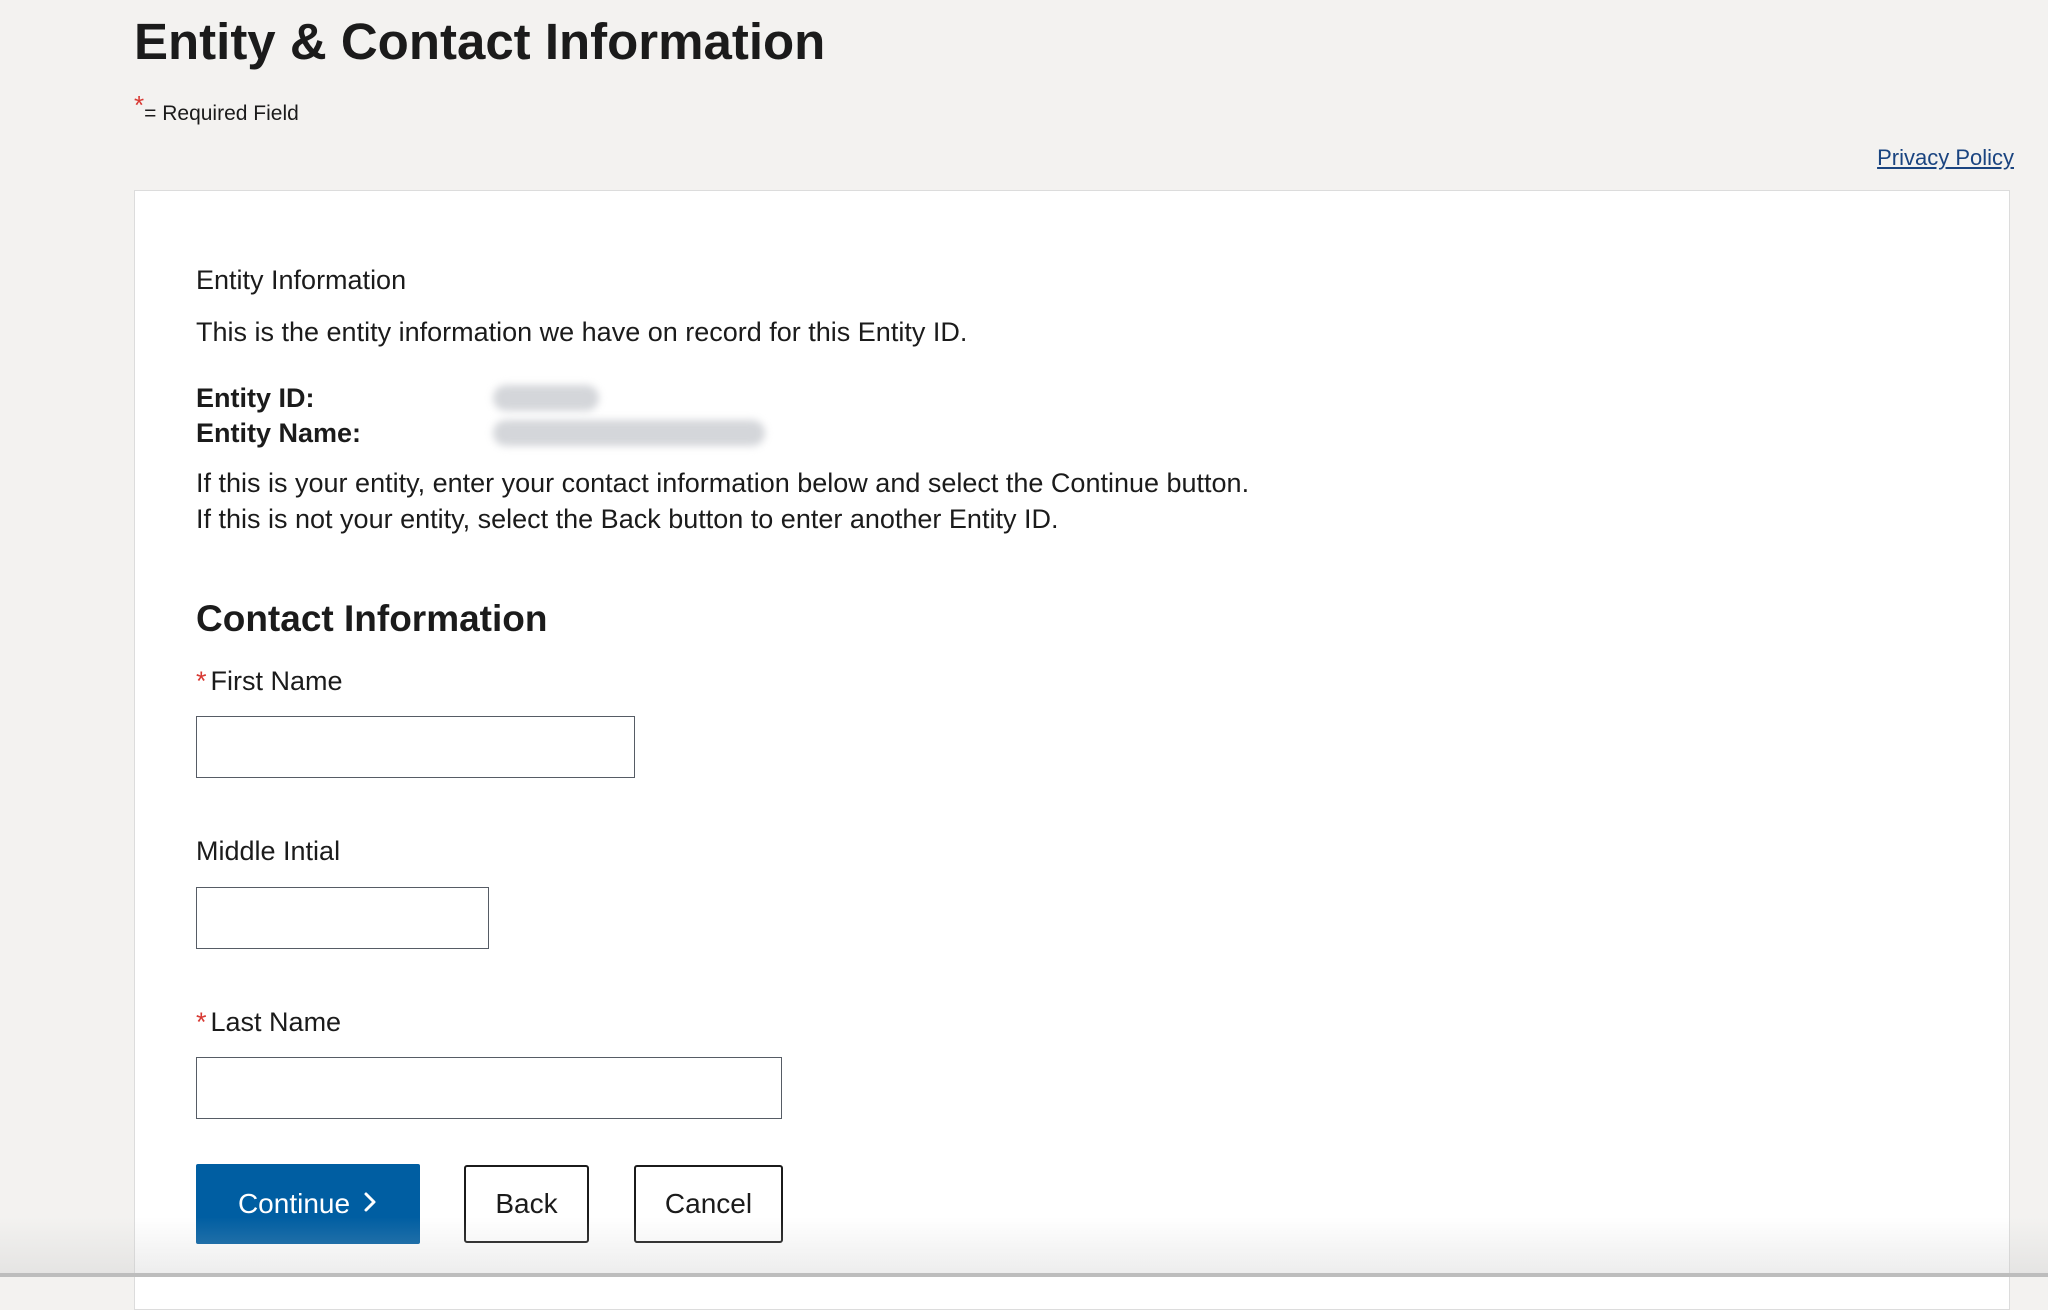 This screenshot has height=1310, width=2048. Describe the element at coordinates (489, 1088) in the screenshot. I see `last-name-input` at that location.